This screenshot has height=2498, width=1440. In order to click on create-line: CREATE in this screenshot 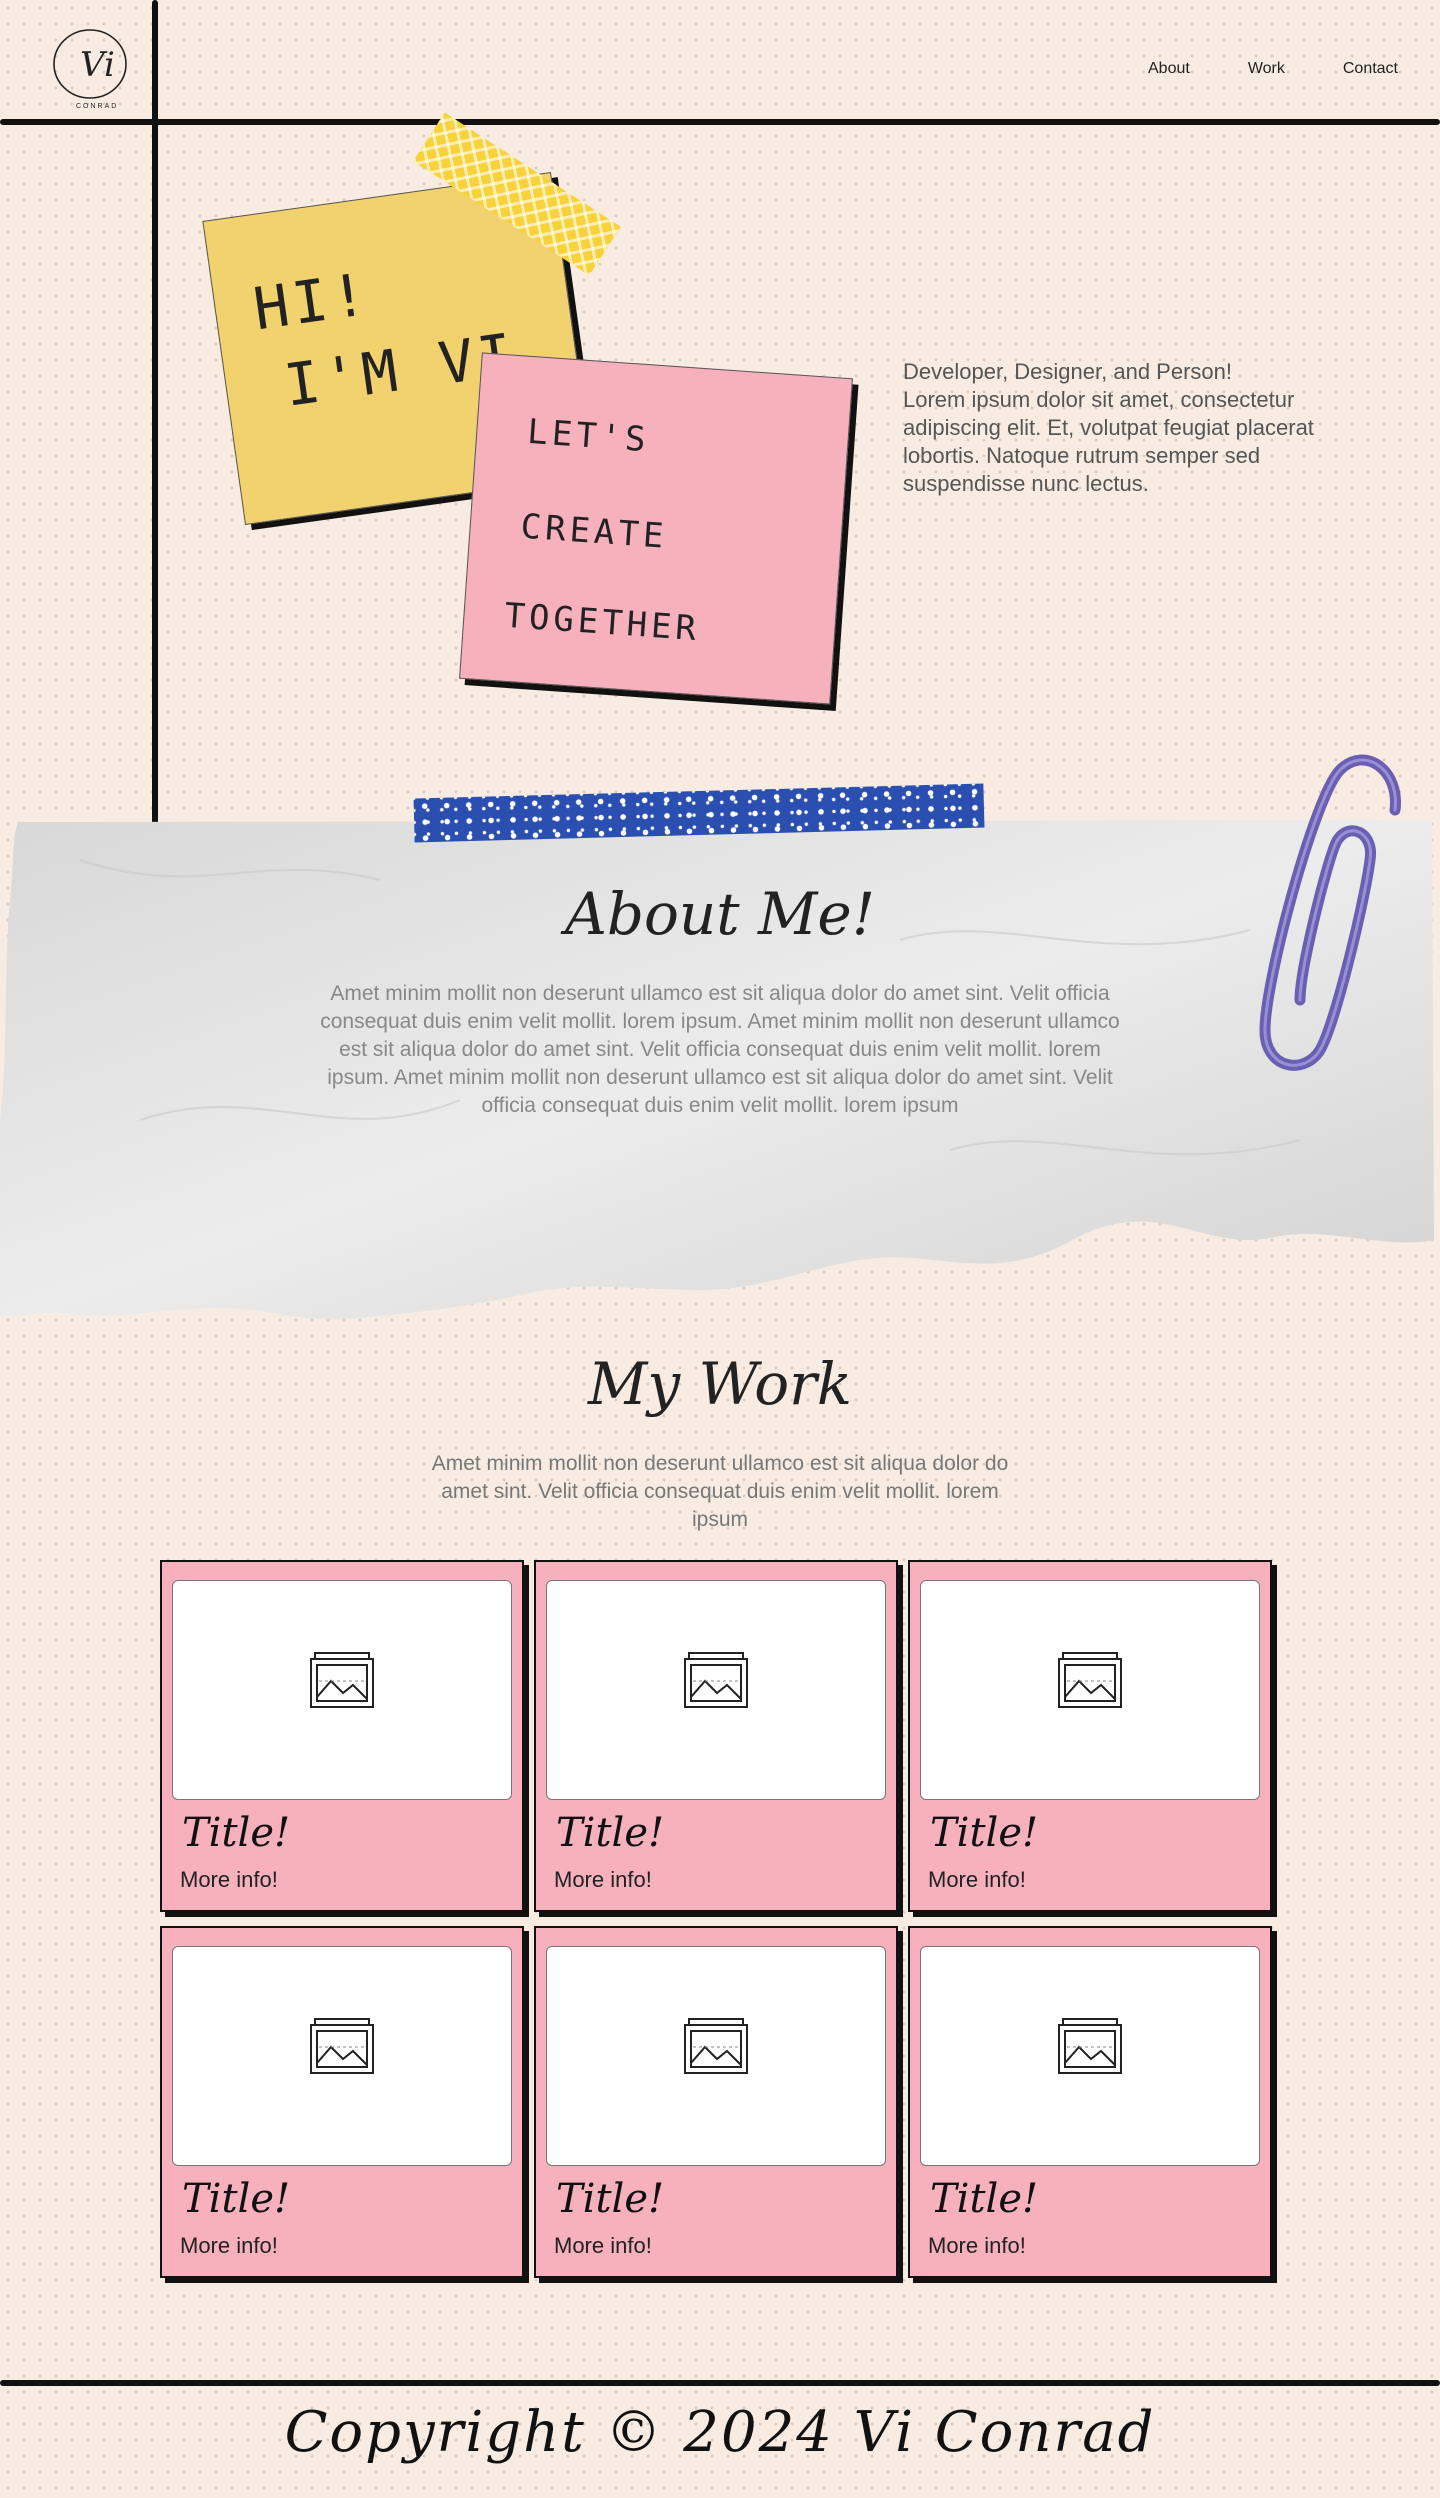, I will do `click(594, 531)`.